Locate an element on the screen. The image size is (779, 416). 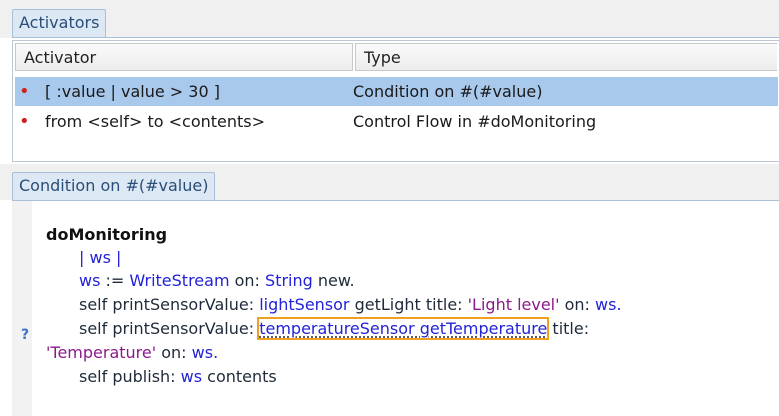
type-cell: Control Flow in #doMonitoring is located at coordinates (475, 121).